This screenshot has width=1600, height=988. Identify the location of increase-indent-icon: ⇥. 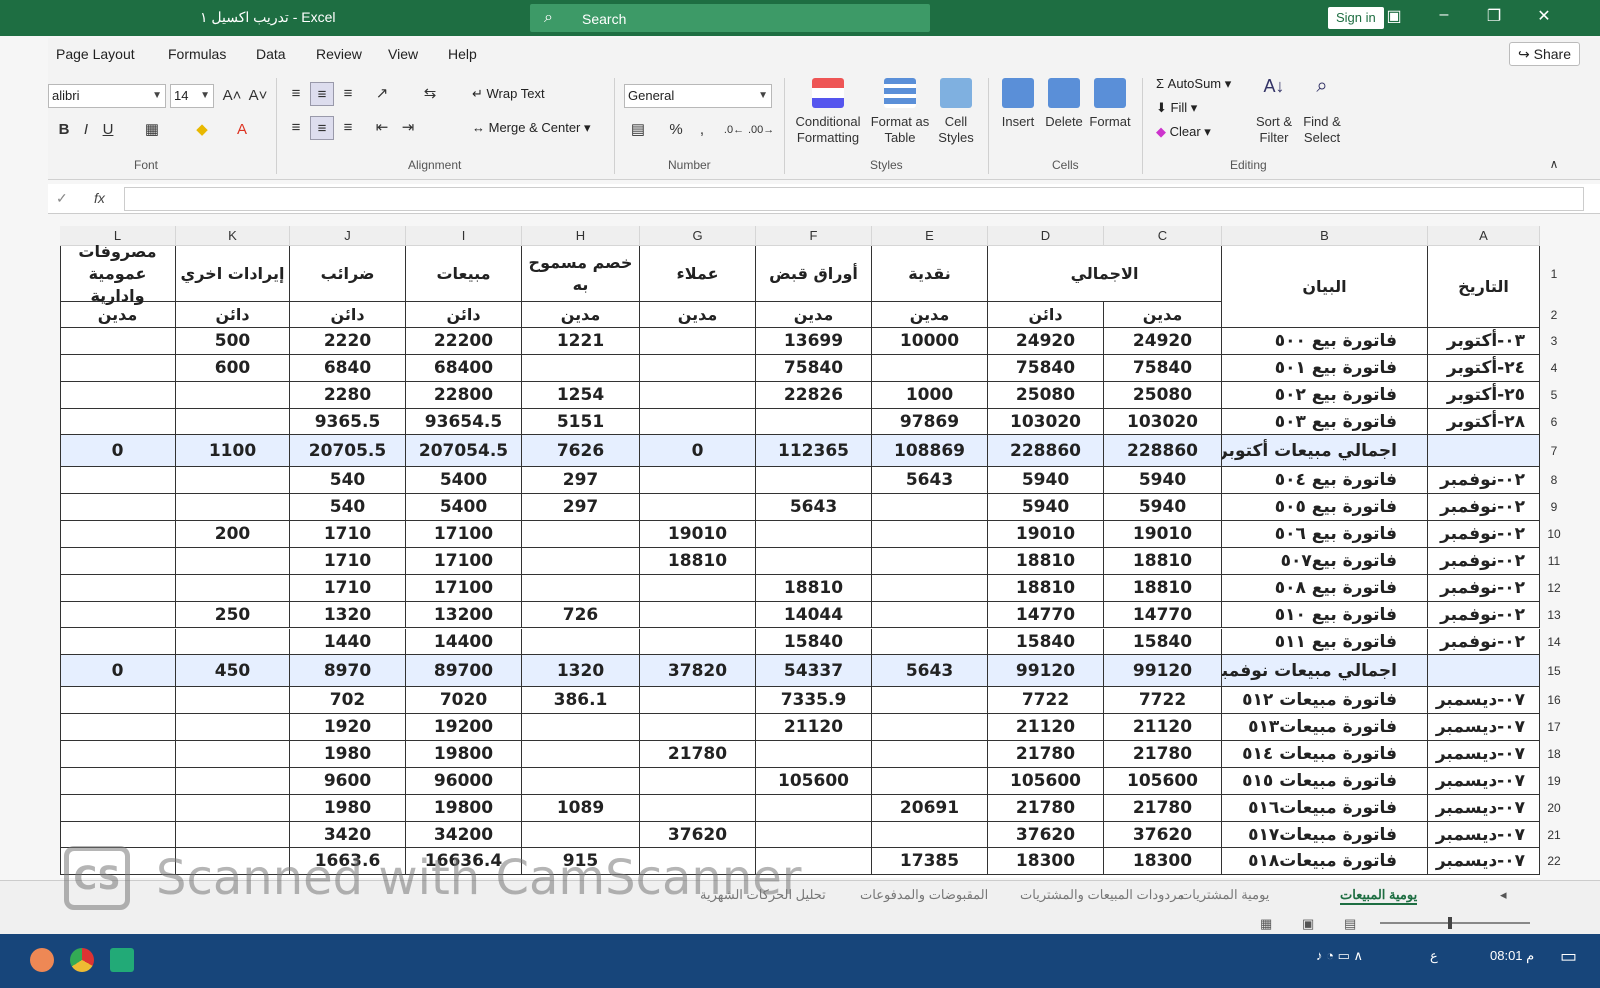
(408, 128).